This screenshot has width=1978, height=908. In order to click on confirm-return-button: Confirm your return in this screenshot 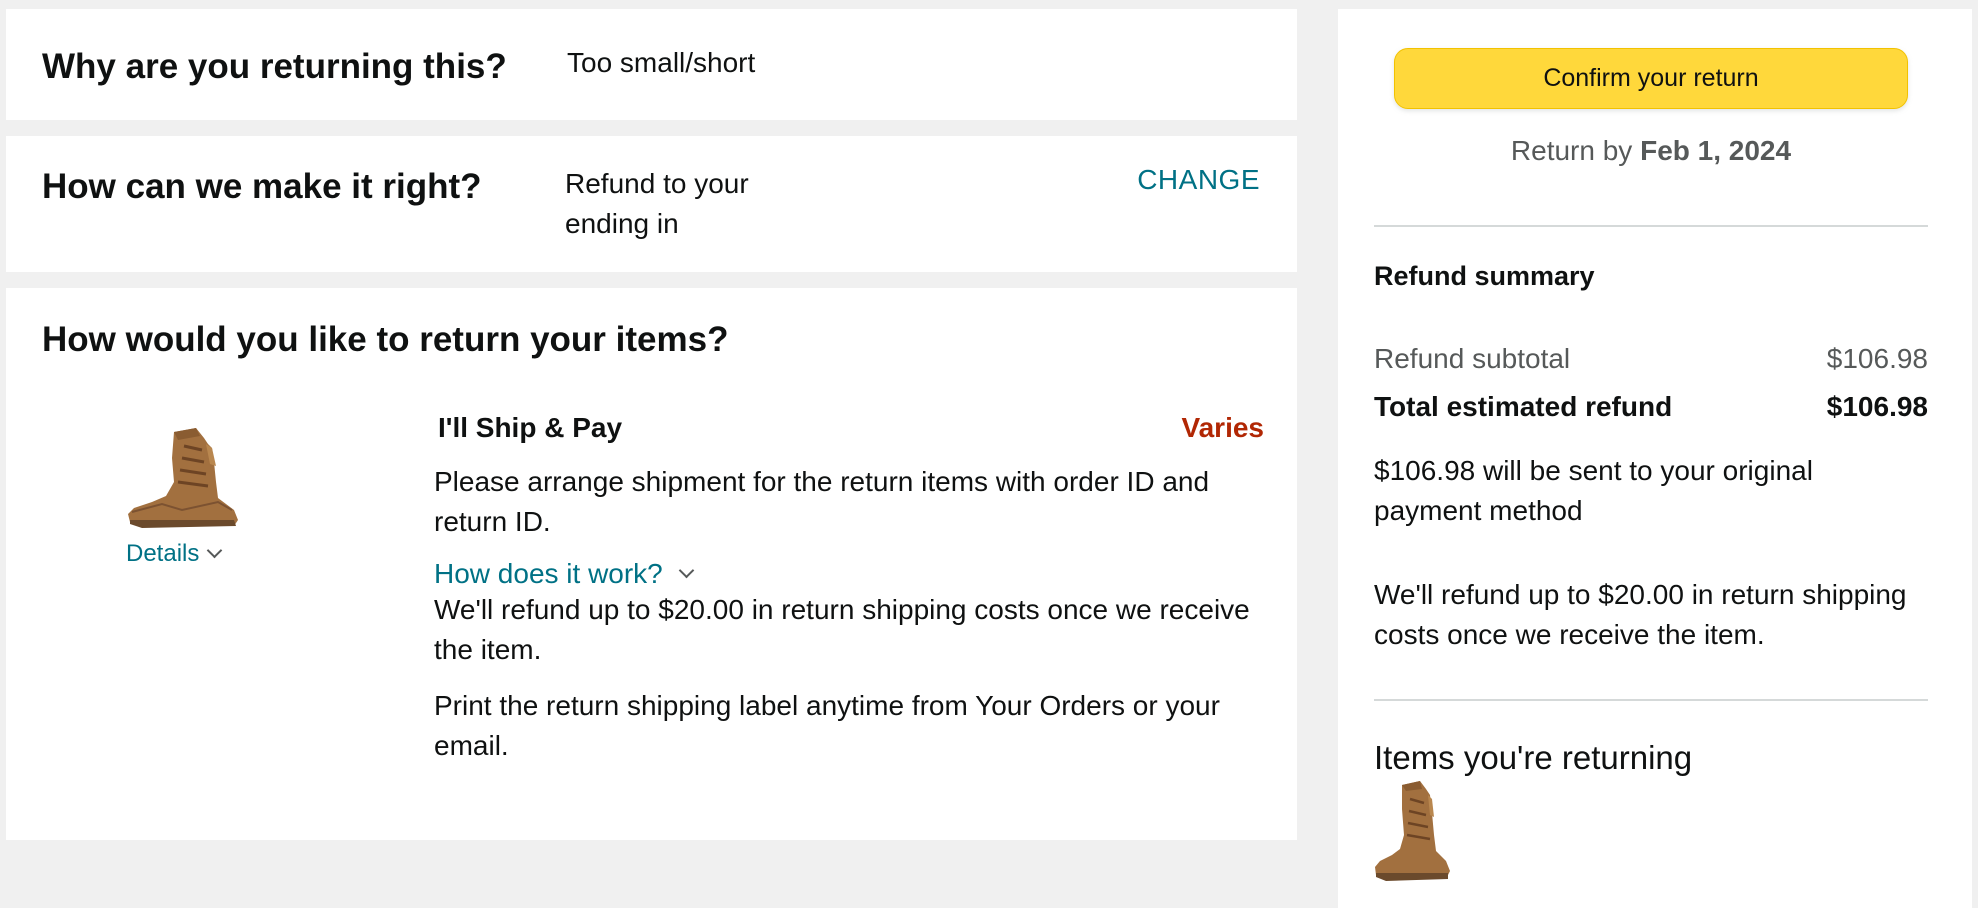, I will do `click(1651, 78)`.